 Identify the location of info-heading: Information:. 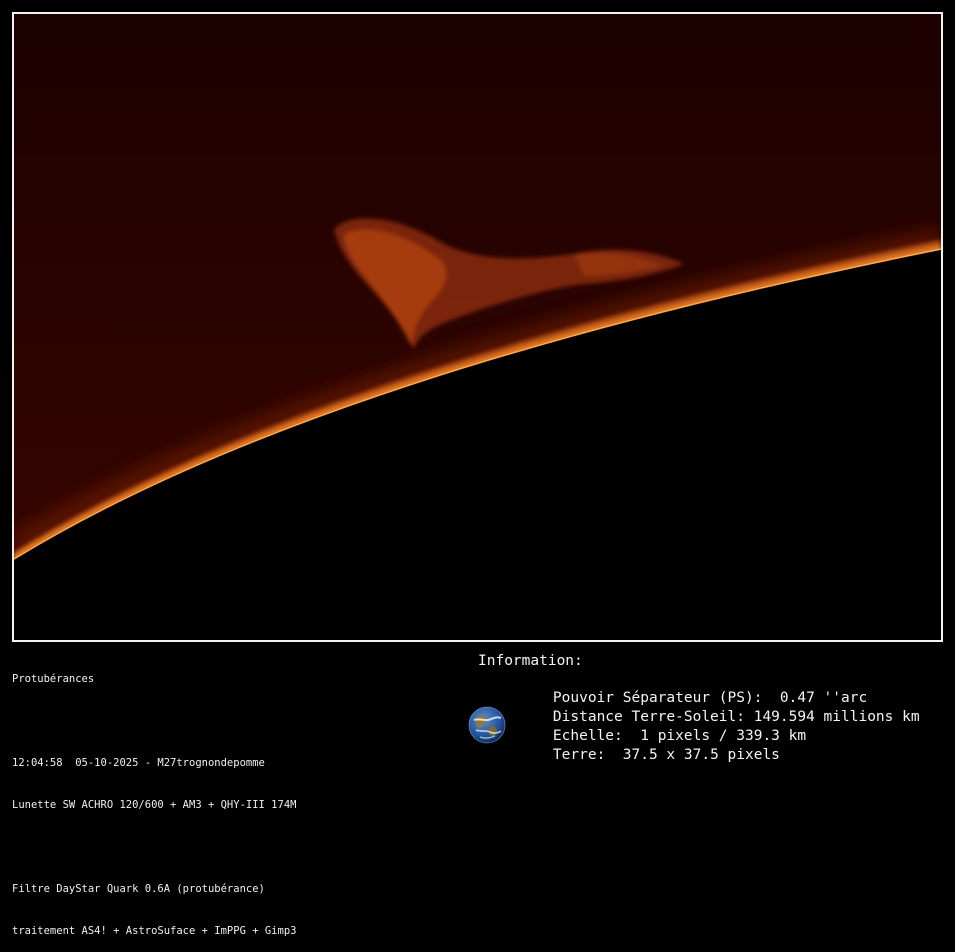
(530, 661).